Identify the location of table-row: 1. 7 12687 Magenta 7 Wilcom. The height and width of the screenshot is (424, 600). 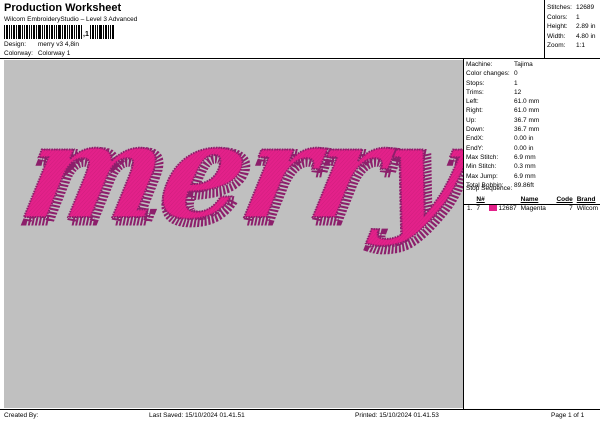
(532, 208).